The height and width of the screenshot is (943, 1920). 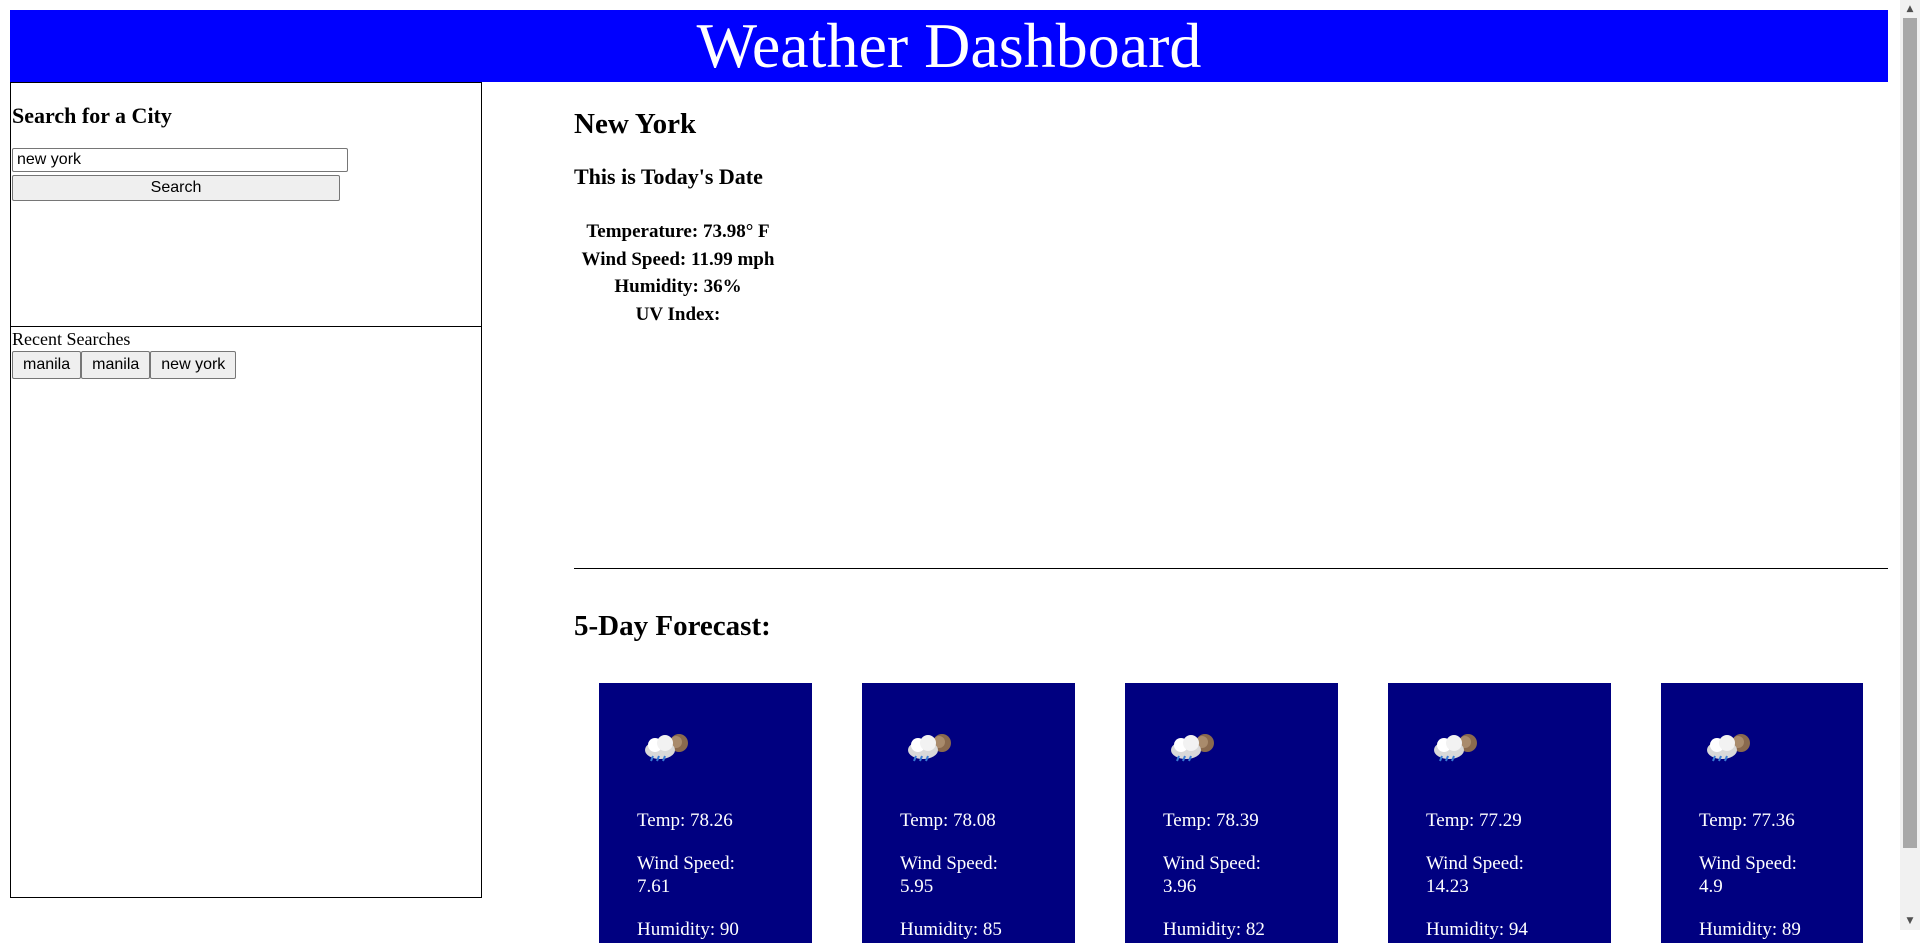 I want to click on scrollbar-thumb, so click(x=1910, y=433).